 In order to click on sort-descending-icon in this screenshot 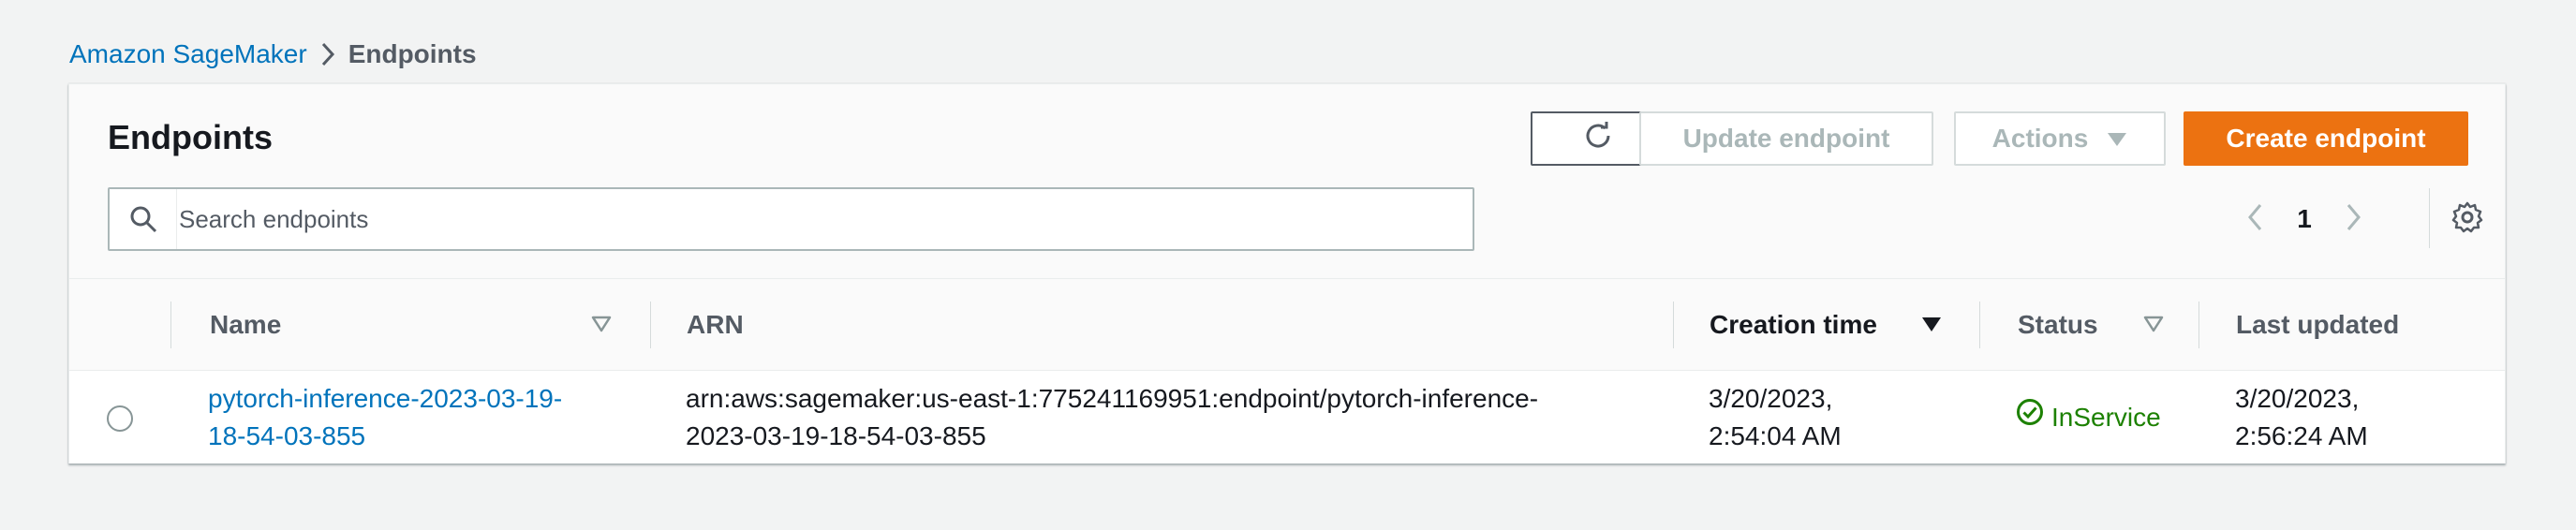, I will do `click(1931, 324)`.